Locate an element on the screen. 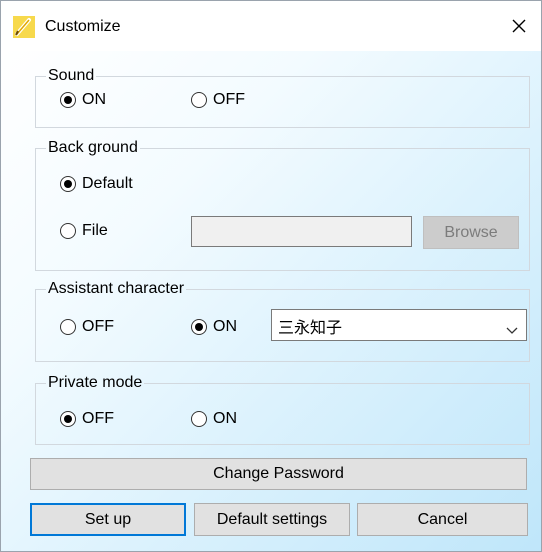  background-default-label: Default is located at coordinates (107, 183).